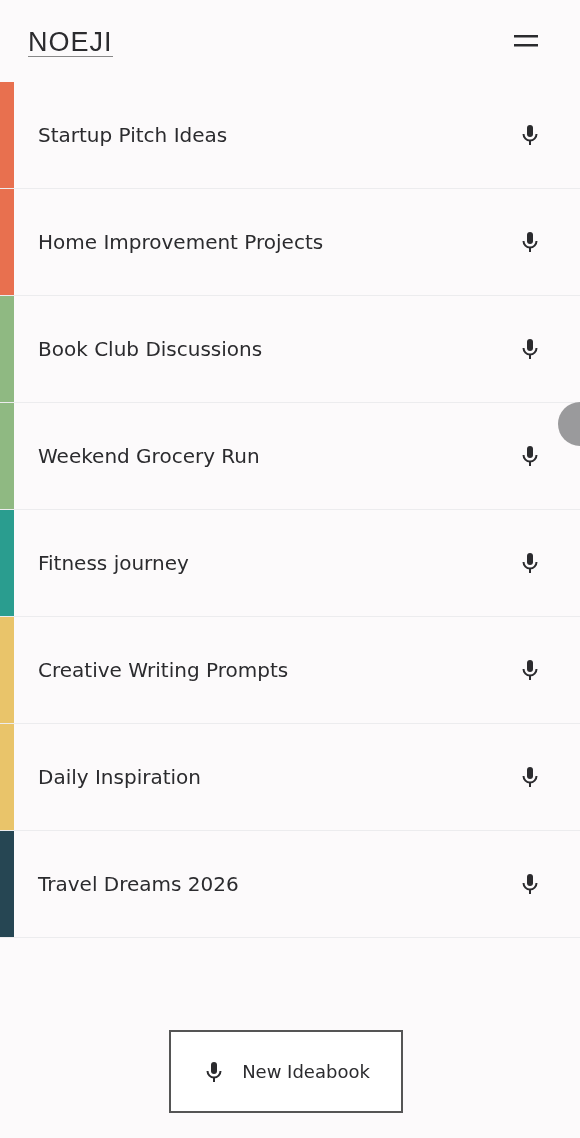 This screenshot has width=580, height=1138. What do you see at coordinates (138, 884) in the screenshot?
I see `ideabook-title: Travel Dreams 2026` at bounding box center [138, 884].